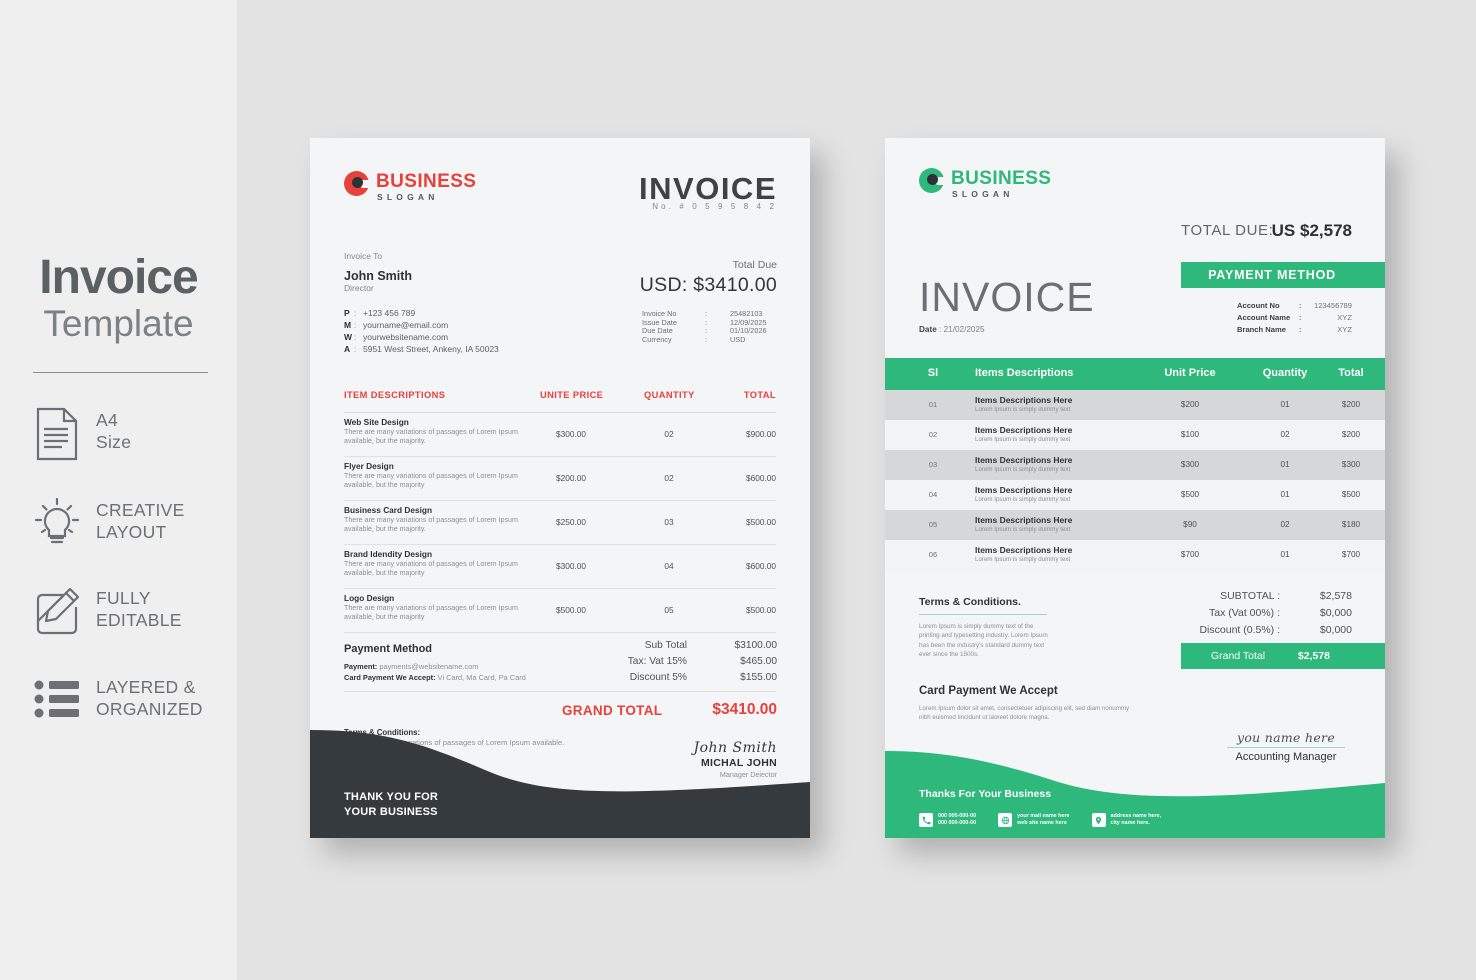 The width and height of the screenshot is (1476, 980). What do you see at coordinates (571, 478) in the screenshot?
I see `item-price: $200.00` at bounding box center [571, 478].